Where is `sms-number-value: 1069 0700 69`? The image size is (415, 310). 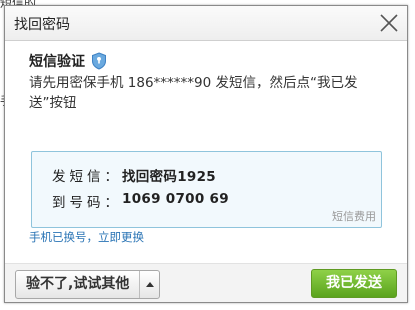 sms-number-value: 1069 0700 69 is located at coordinates (175, 199).